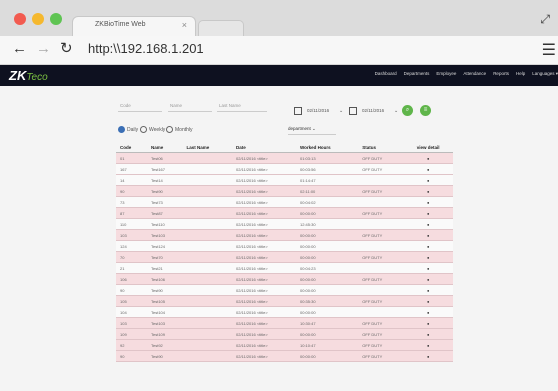 The image size is (558, 391). Describe the element at coordinates (184, 25) in the screenshot. I see `tab-close-icon: ×` at that location.